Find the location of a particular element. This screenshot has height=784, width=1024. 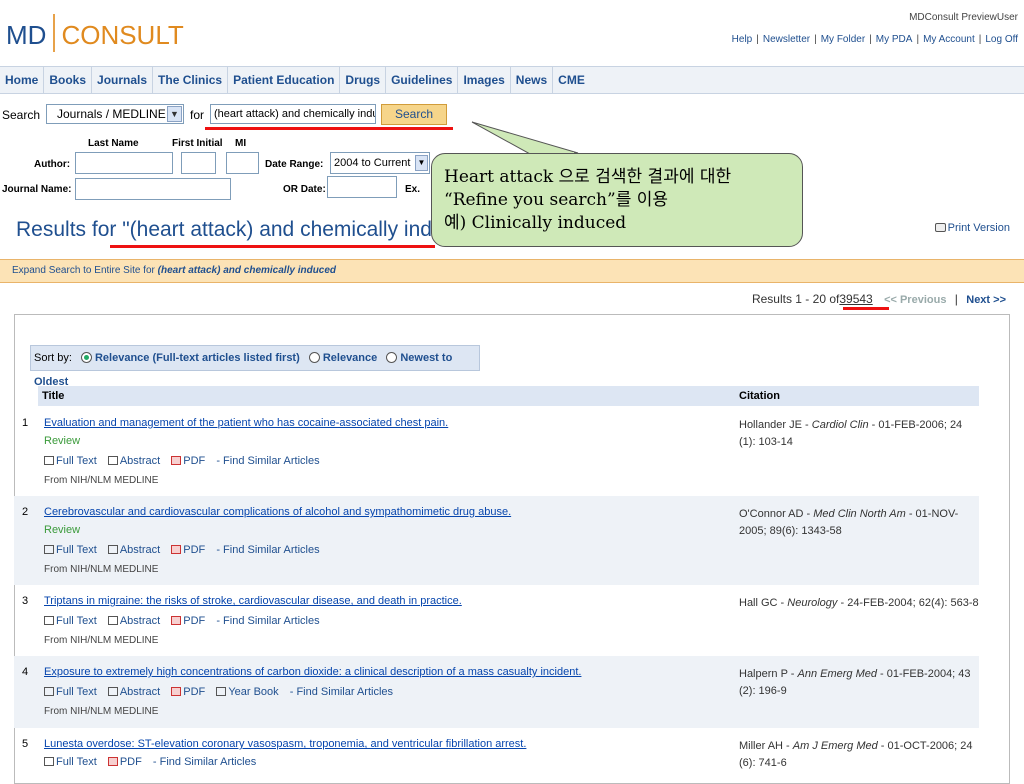

print-version-link: Print Version is located at coordinates (972, 228).